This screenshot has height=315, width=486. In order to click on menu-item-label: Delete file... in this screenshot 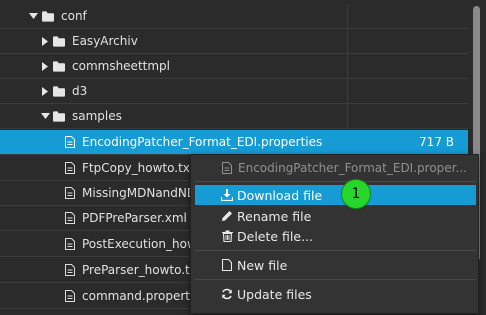, I will do `click(275, 236)`.